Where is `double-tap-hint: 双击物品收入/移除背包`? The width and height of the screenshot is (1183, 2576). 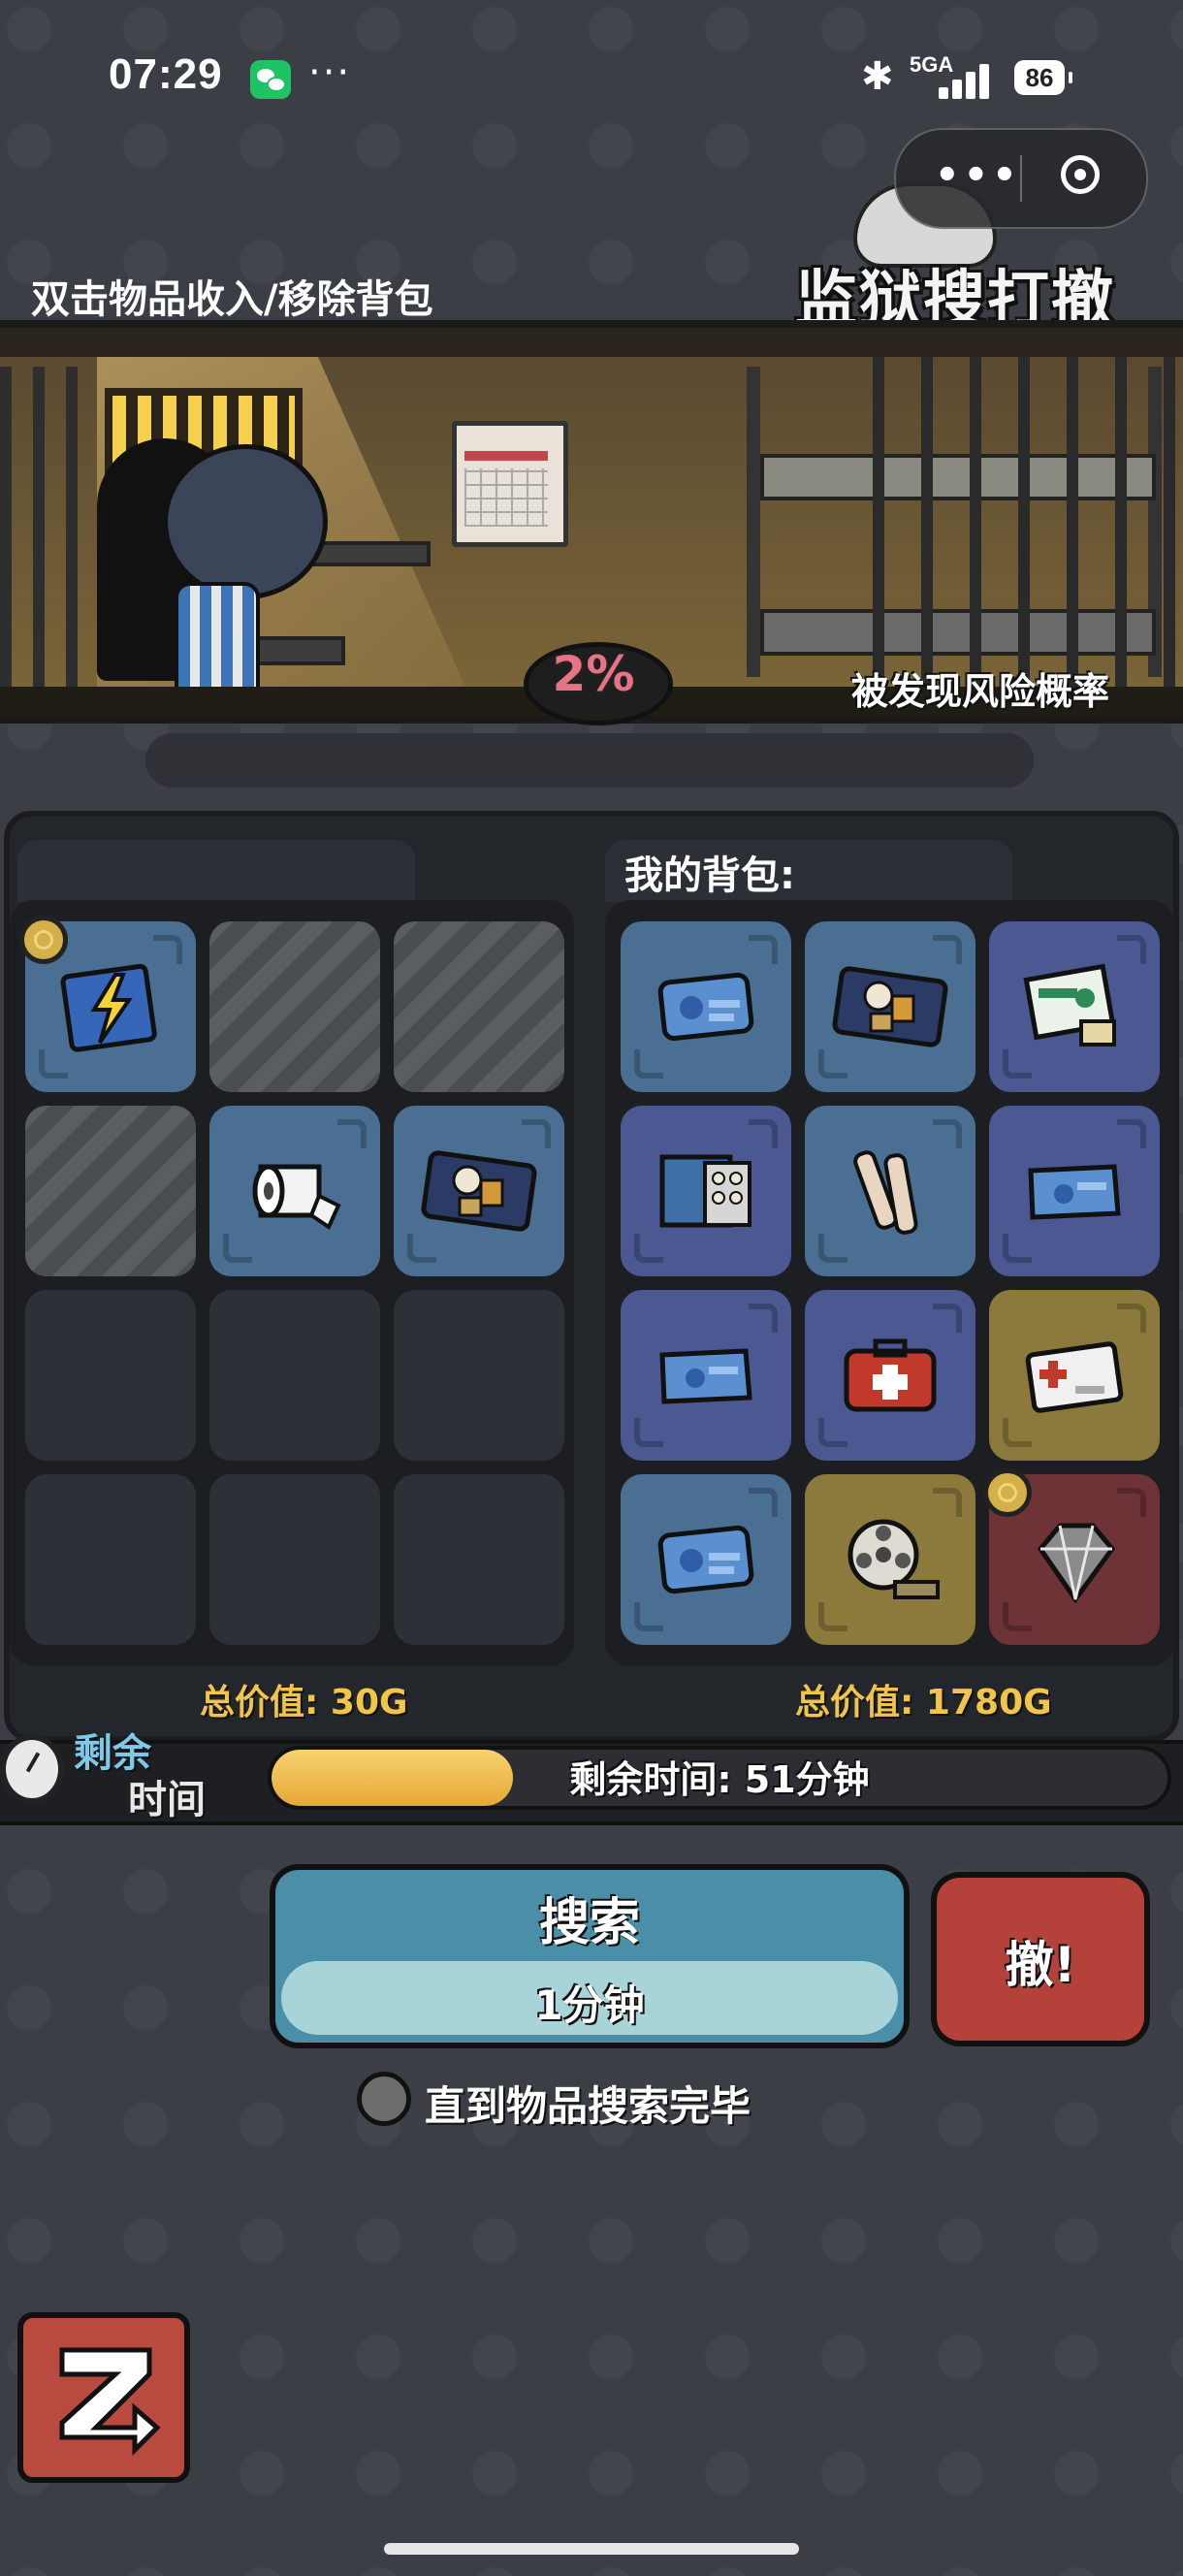
double-tap-hint: 双击物品收入/移除背包 is located at coordinates (232, 299).